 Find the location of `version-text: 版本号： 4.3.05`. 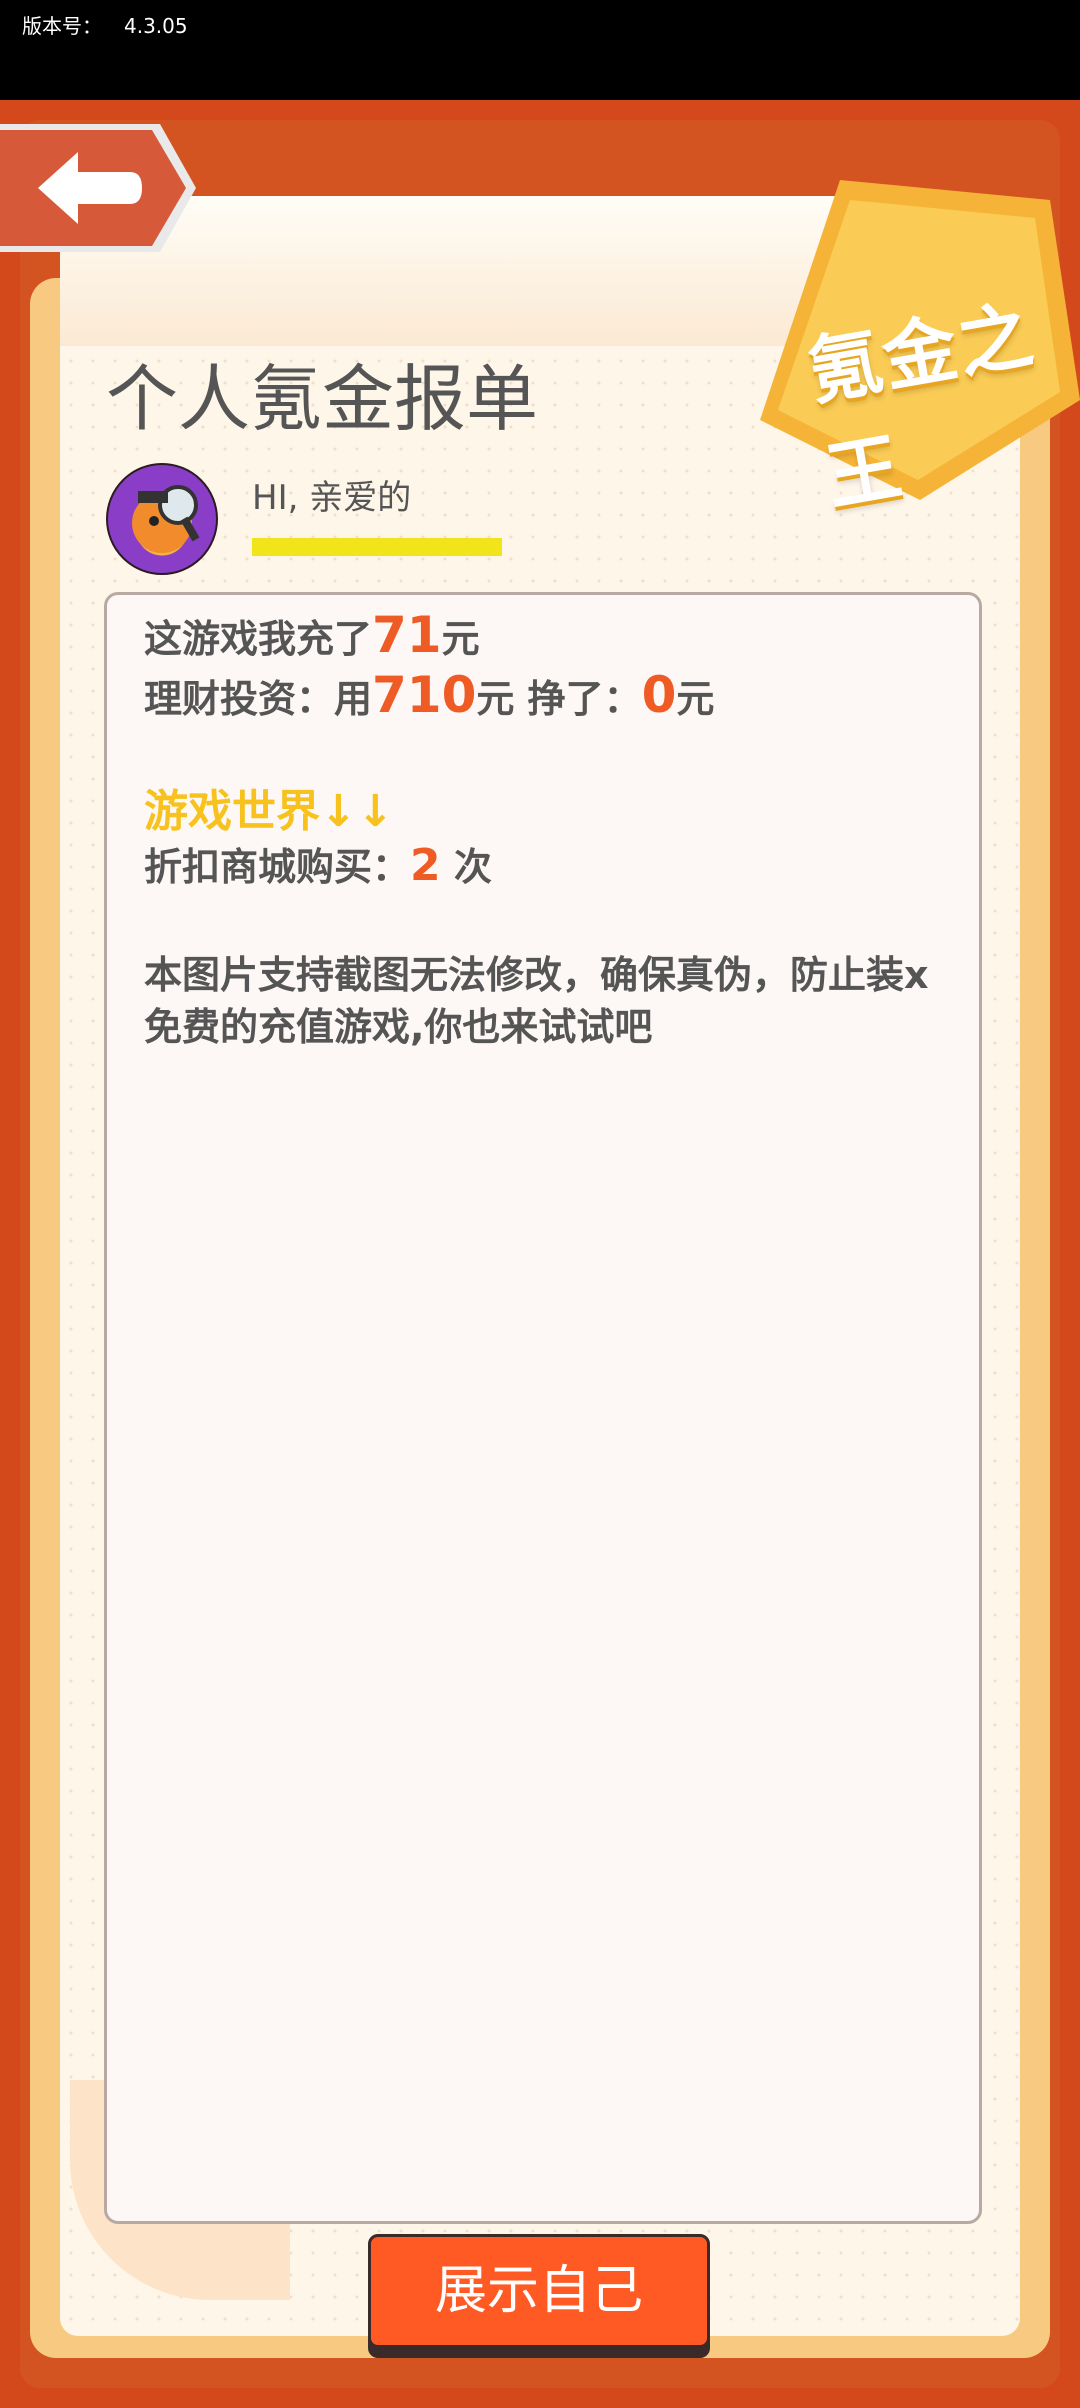

version-text: 版本号： 4.3.05 is located at coordinates (105, 24).